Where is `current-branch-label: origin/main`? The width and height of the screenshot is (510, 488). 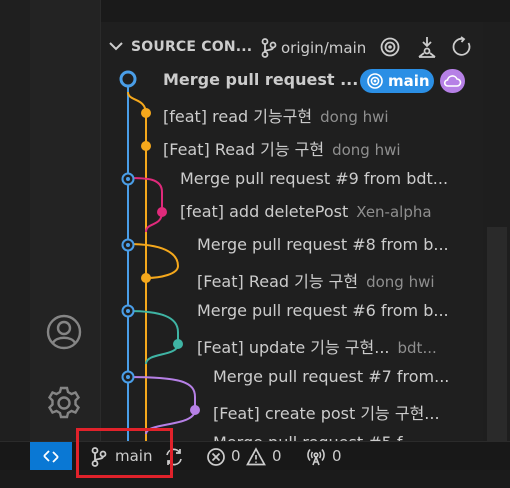
current-branch-label: origin/main is located at coordinates (324, 48).